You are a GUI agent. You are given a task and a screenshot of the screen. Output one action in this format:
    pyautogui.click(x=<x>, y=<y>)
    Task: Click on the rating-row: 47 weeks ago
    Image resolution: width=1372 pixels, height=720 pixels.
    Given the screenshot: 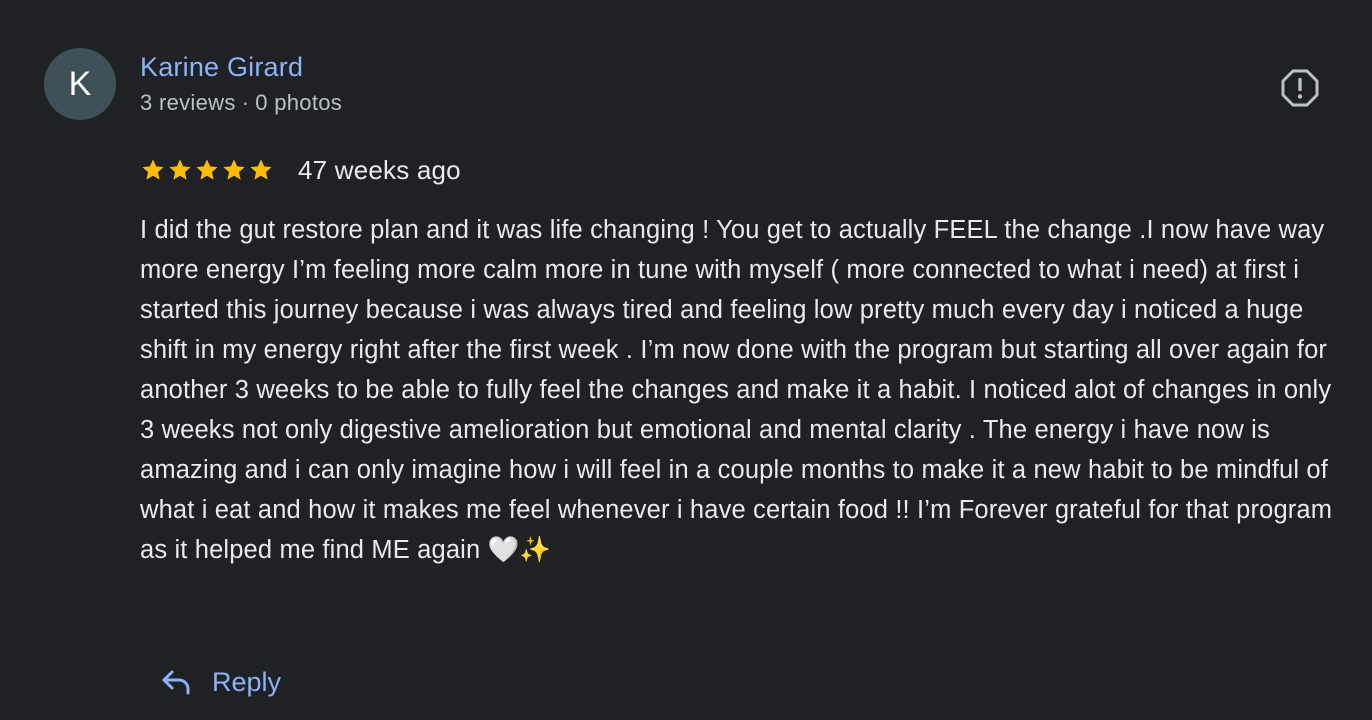 What is the action you would take?
    pyautogui.click(x=300, y=170)
    